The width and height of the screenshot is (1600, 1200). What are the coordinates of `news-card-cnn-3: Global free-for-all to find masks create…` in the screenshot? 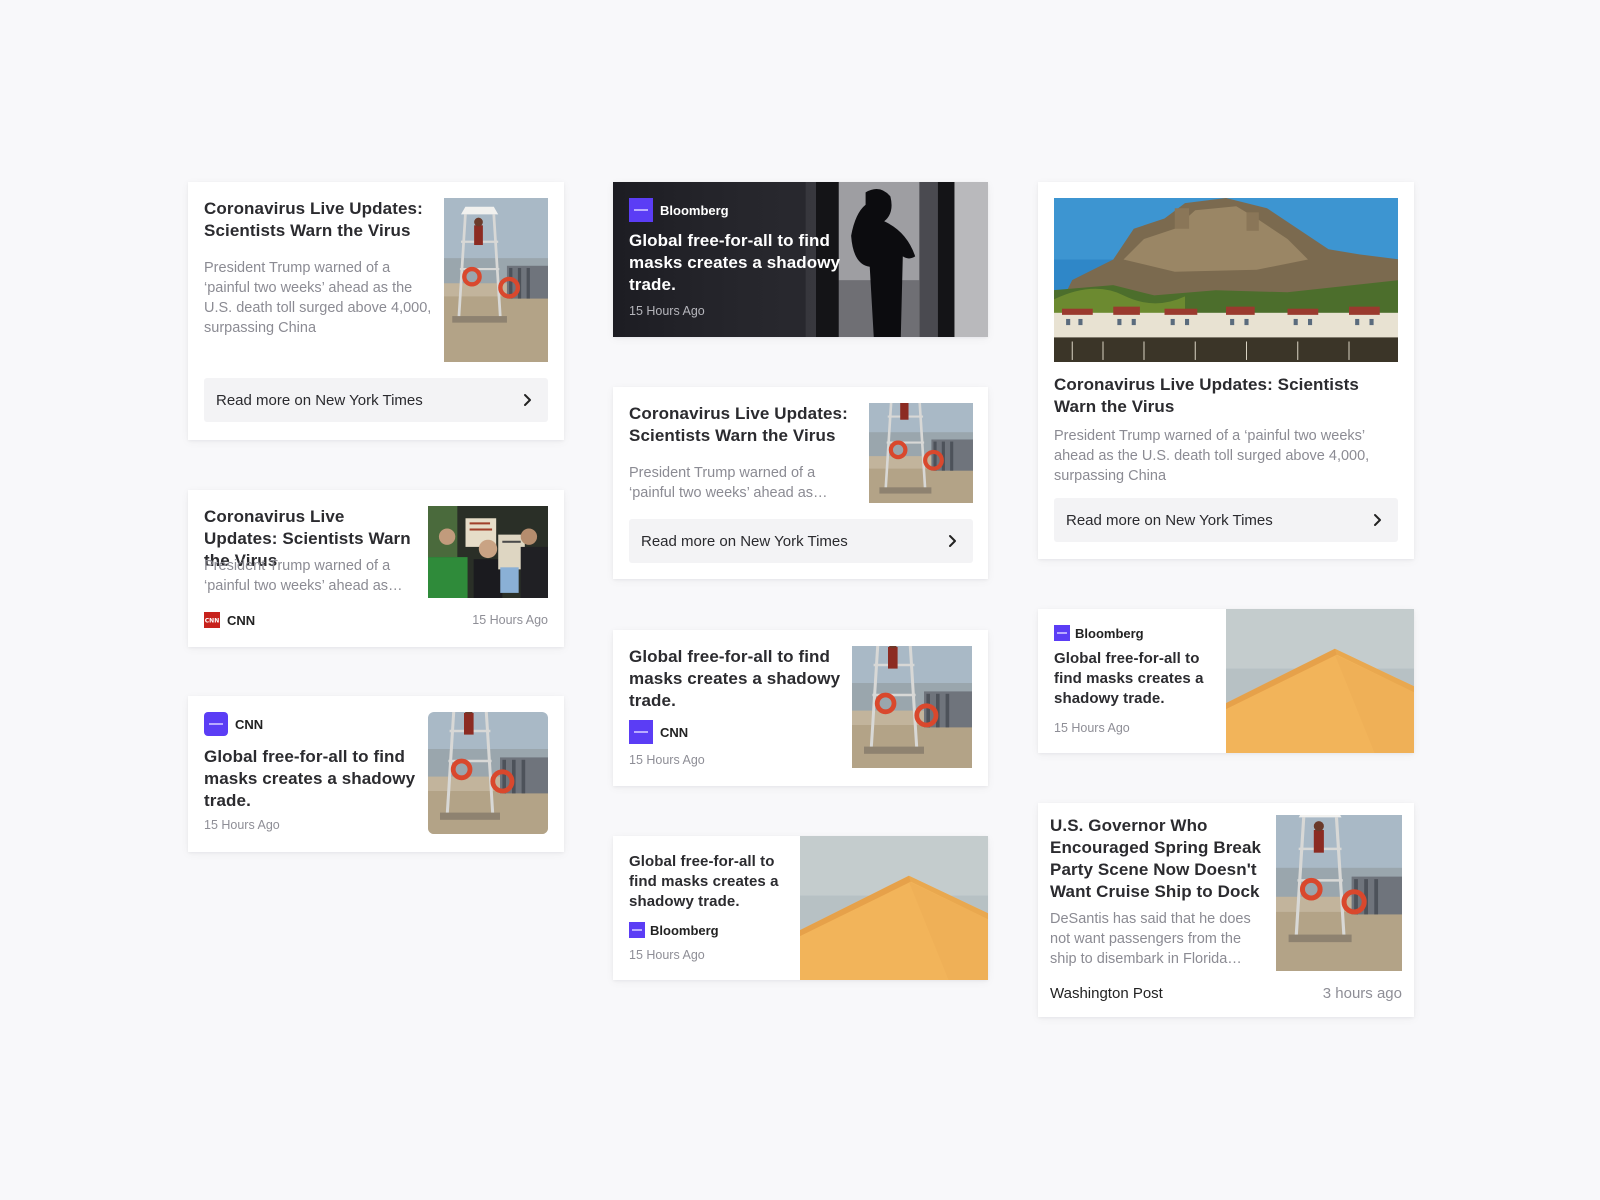 It's located at (800, 708).